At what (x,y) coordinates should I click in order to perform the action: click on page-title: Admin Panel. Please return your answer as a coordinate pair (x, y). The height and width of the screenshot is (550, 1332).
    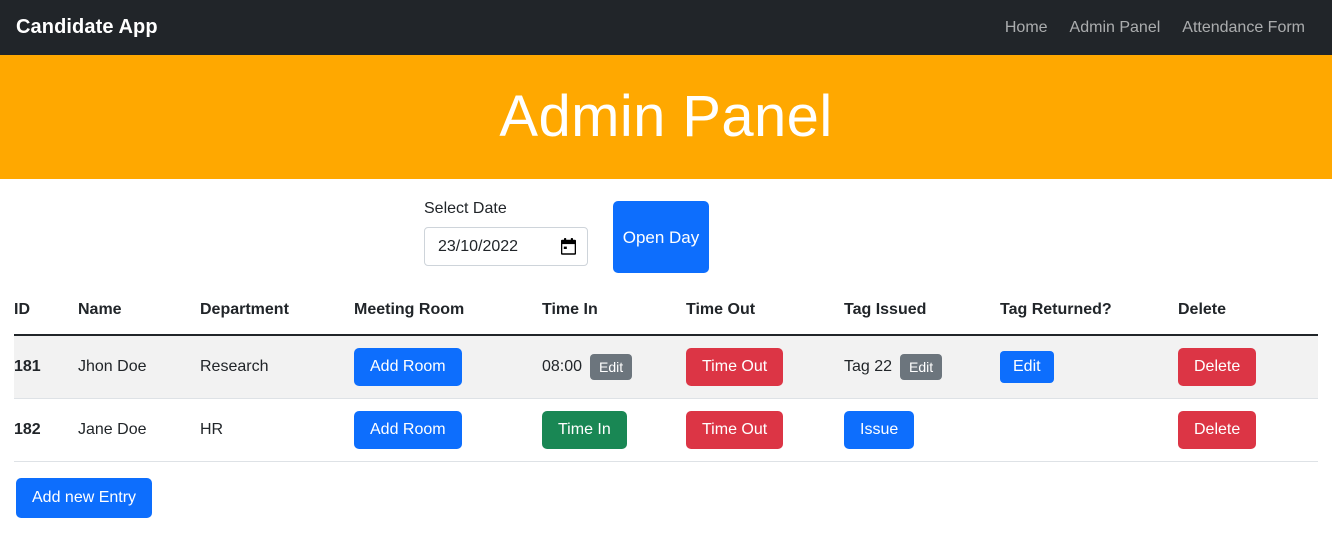
    Looking at the image, I should click on (666, 116).